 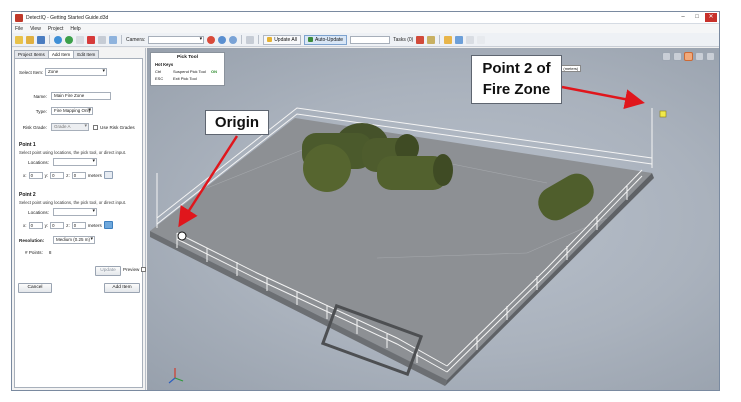 What do you see at coordinates (57, 225) in the screenshot?
I see `point2-y-input: 0` at bounding box center [57, 225].